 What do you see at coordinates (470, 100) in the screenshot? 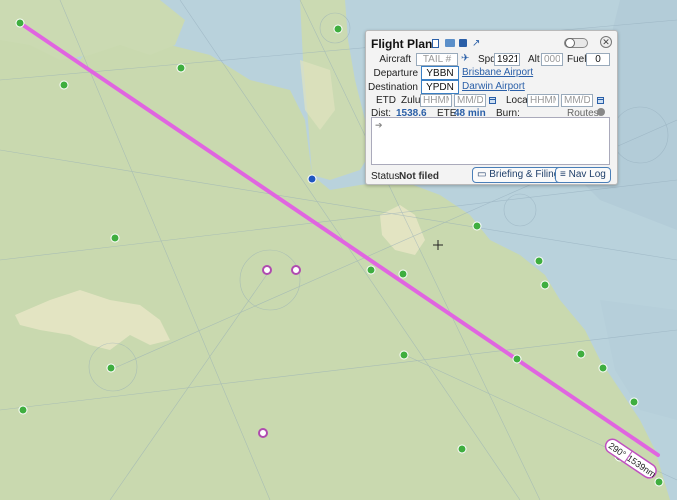
I see `zulu-date-input` at bounding box center [470, 100].